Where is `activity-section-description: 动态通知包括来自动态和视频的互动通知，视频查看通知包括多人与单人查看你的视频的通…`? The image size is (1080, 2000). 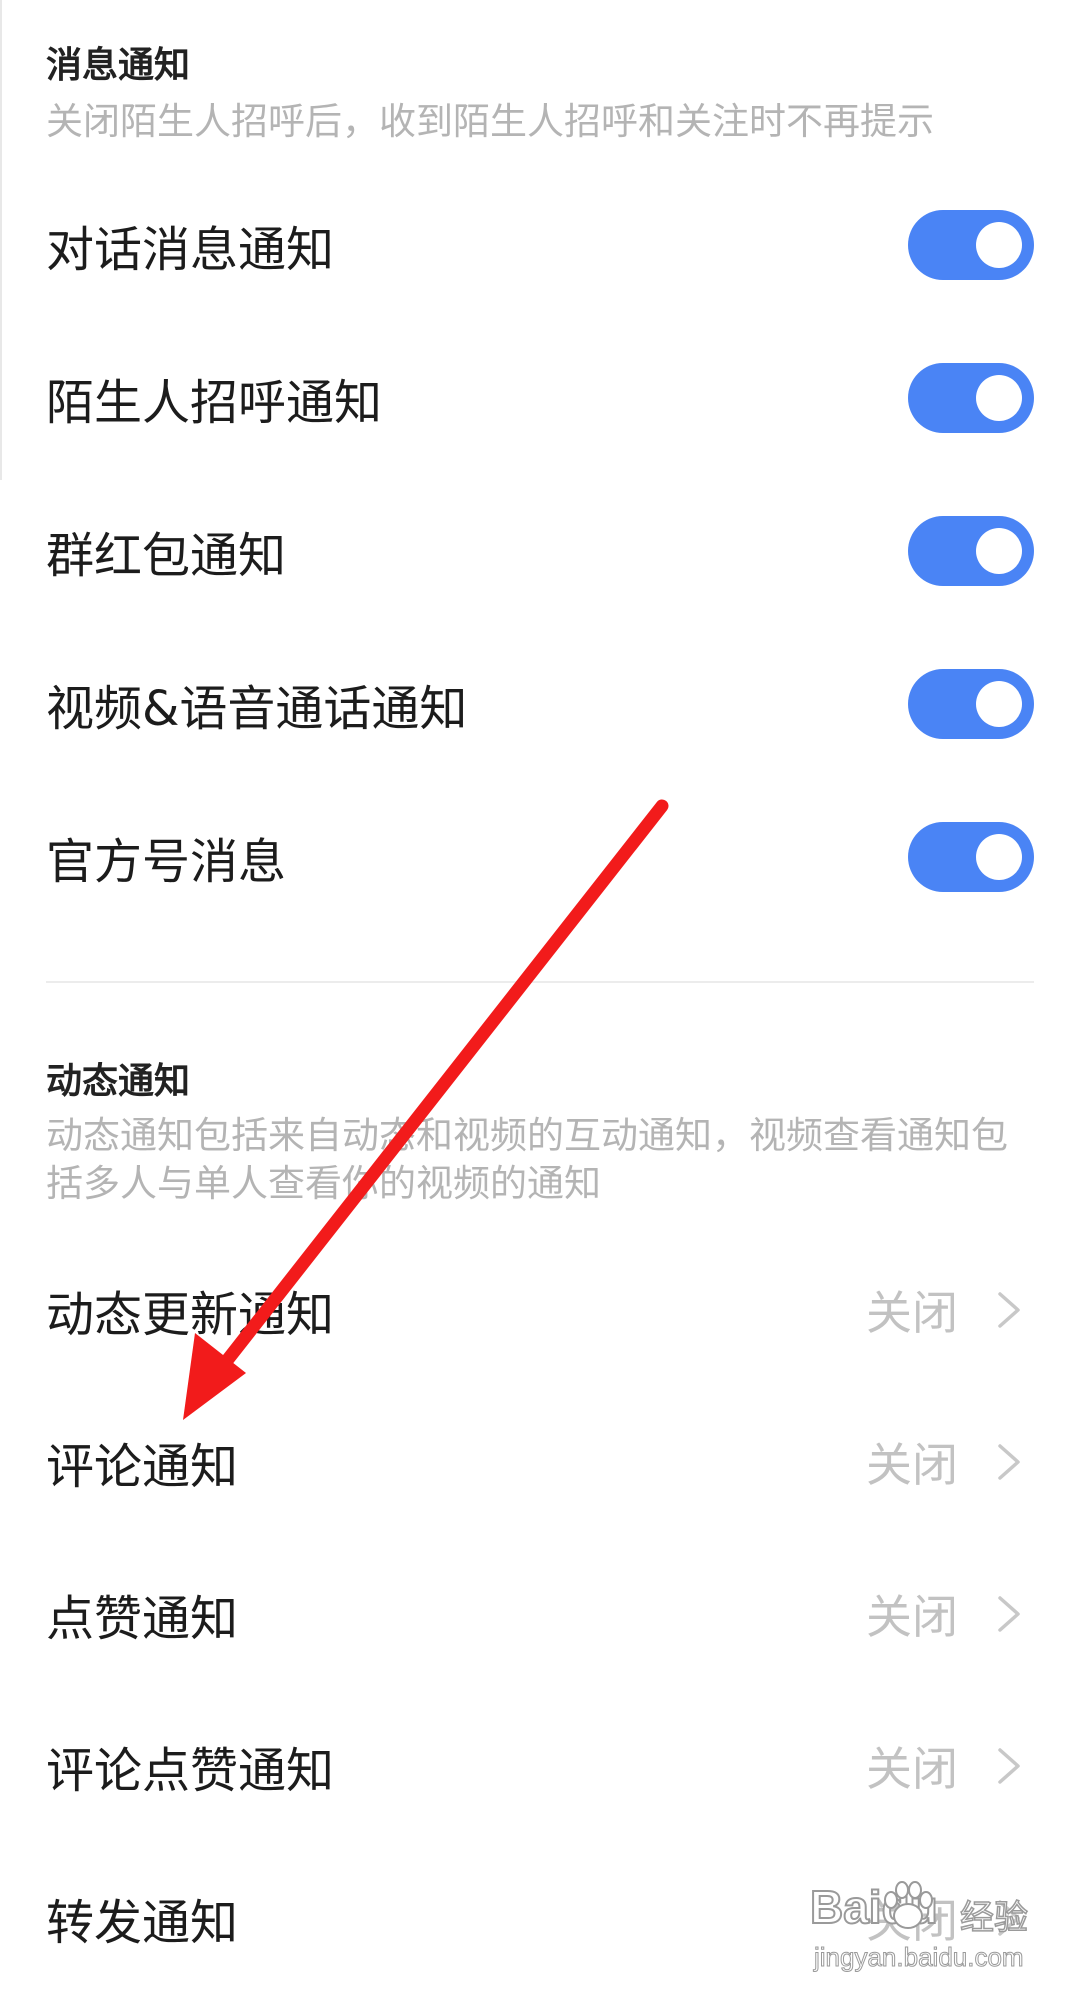 activity-section-description: 动态通知包括来自动态和视频的互动通知，视频查看通知包括多人与单人查看你的视频的通… is located at coordinates (527, 1159).